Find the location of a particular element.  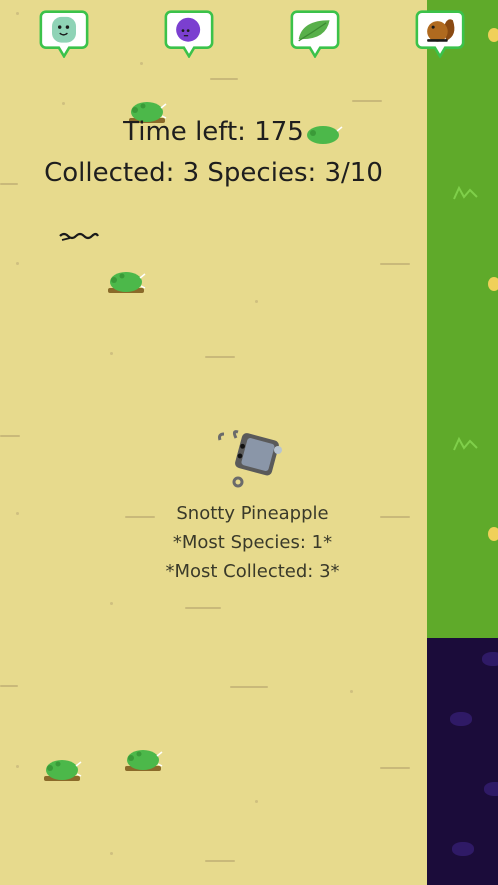

grass-terrain is located at coordinates (462, 319).